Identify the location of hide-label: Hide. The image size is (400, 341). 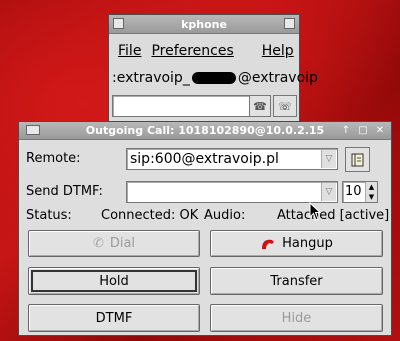
(296, 318).